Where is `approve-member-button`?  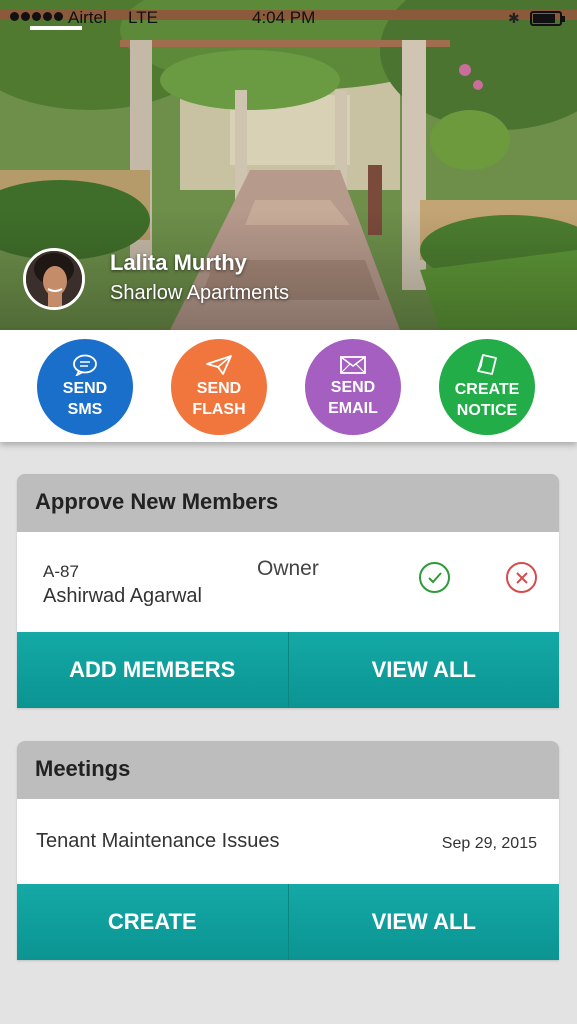 approve-member-button is located at coordinates (434, 577).